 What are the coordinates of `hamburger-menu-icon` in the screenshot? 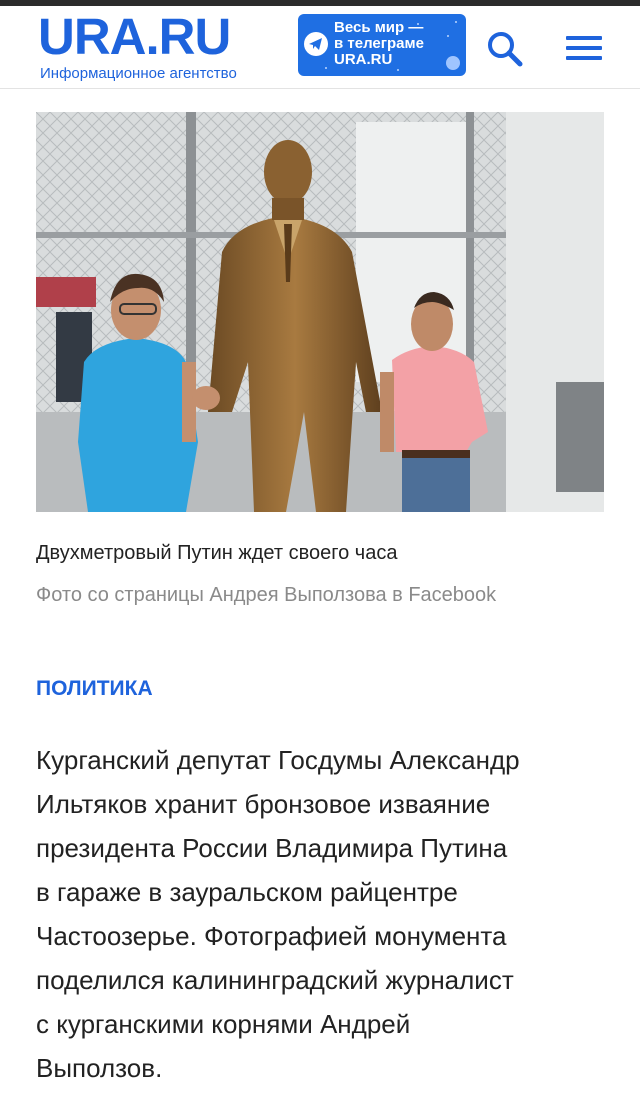 It's located at (584, 48).